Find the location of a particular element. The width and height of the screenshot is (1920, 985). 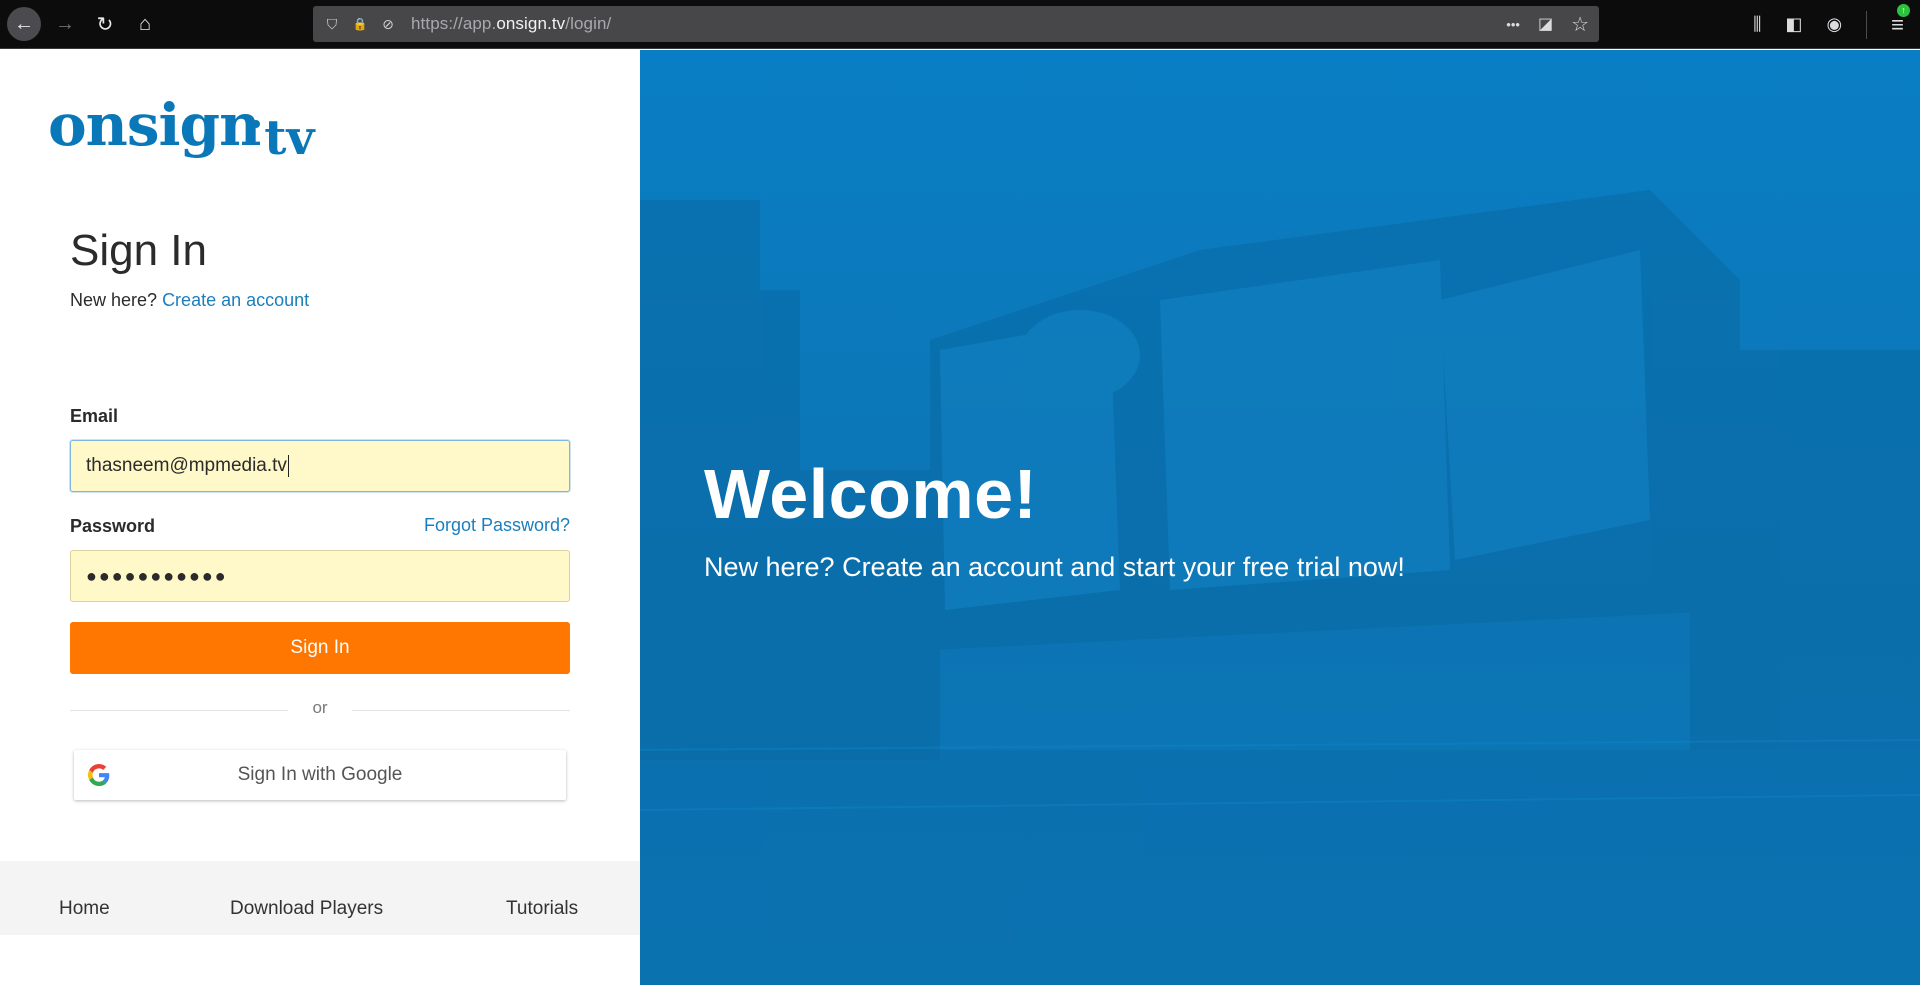

onsign-logo: onsign tv is located at coordinates (181, 126).